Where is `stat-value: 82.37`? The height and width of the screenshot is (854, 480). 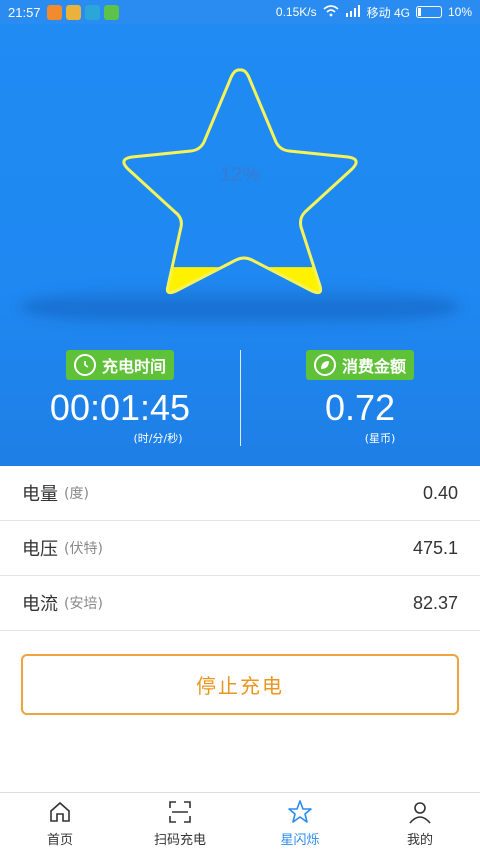 stat-value: 82.37 is located at coordinates (435, 602).